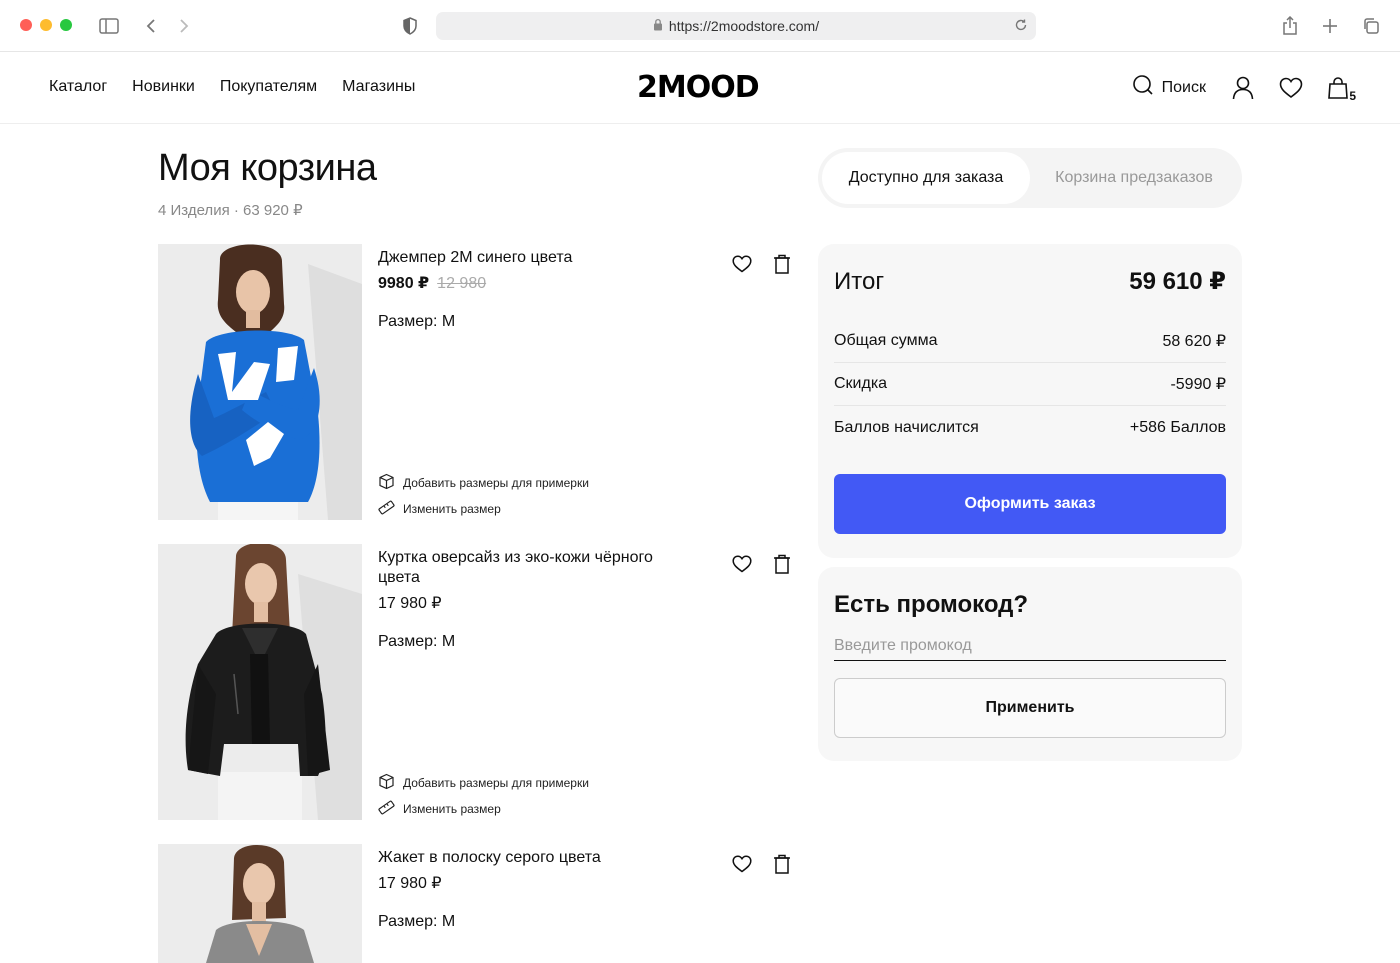  What do you see at coordinates (859, 281) in the screenshot?
I see `summary-title: Итог` at bounding box center [859, 281].